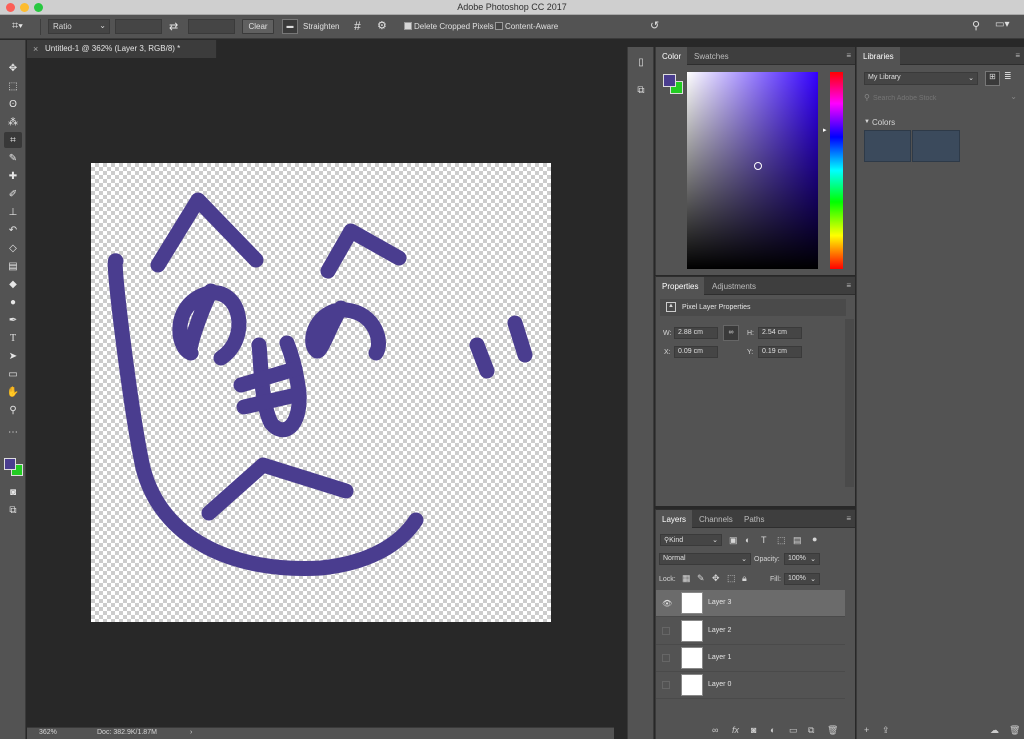 The height and width of the screenshot is (739, 1024). I want to click on tab-libraries: Libraries, so click(878, 56).